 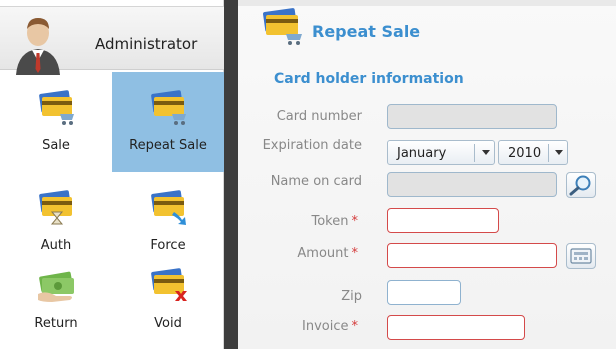 I want to click on menu-item-label: Void, so click(x=168, y=323).